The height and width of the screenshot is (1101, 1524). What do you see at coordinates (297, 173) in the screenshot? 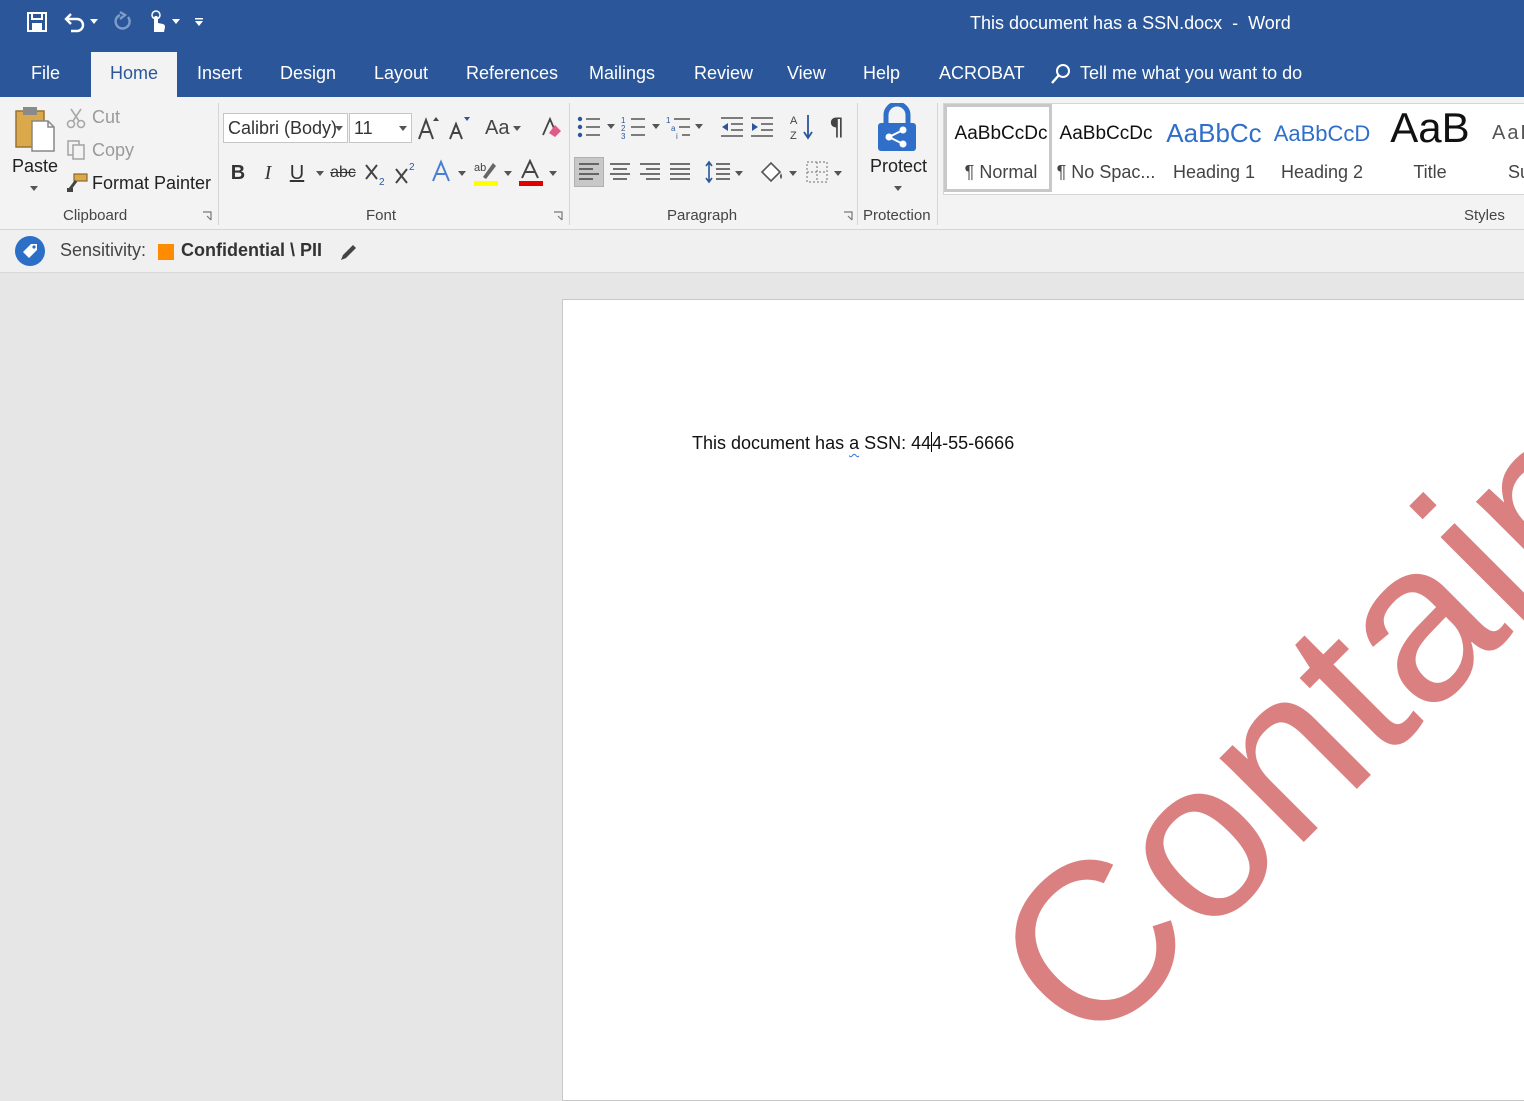
I see `underline-button: U` at bounding box center [297, 173].